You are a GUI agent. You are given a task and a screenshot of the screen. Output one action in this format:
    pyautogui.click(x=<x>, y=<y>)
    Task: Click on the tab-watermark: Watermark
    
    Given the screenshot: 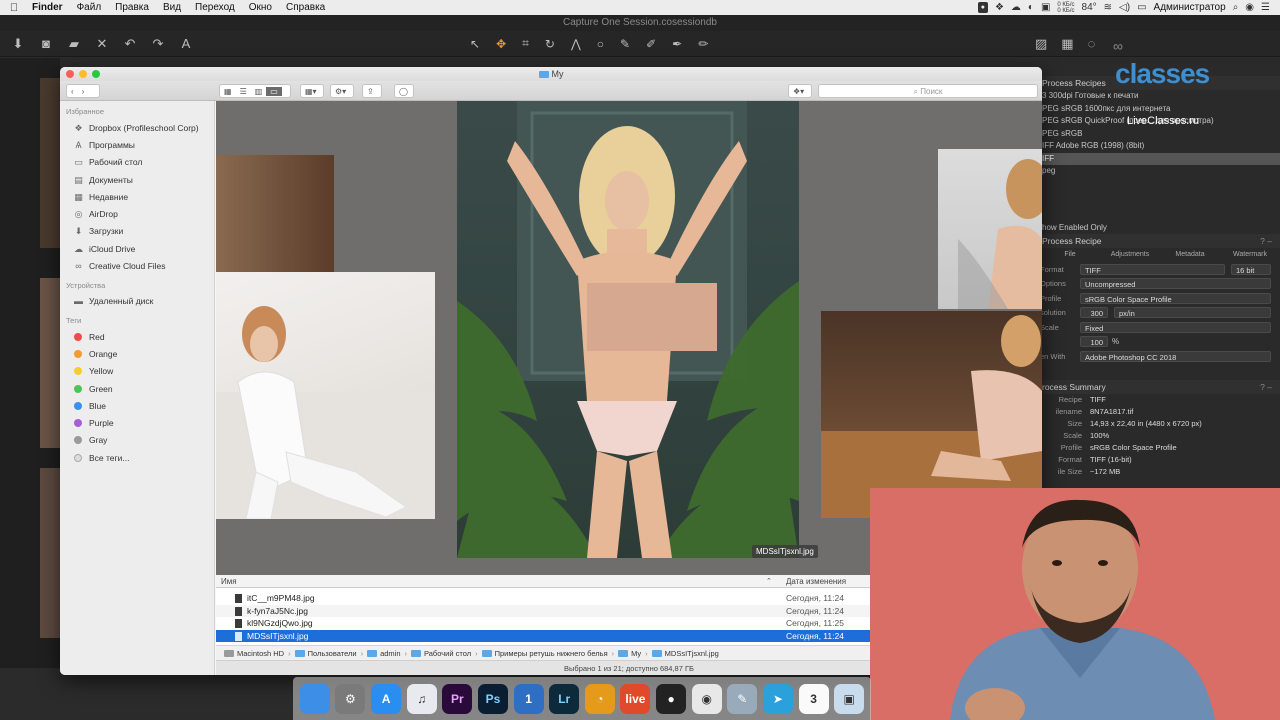 What is the action you would take?
    pyautogui.click(x=1250, y=255)
    